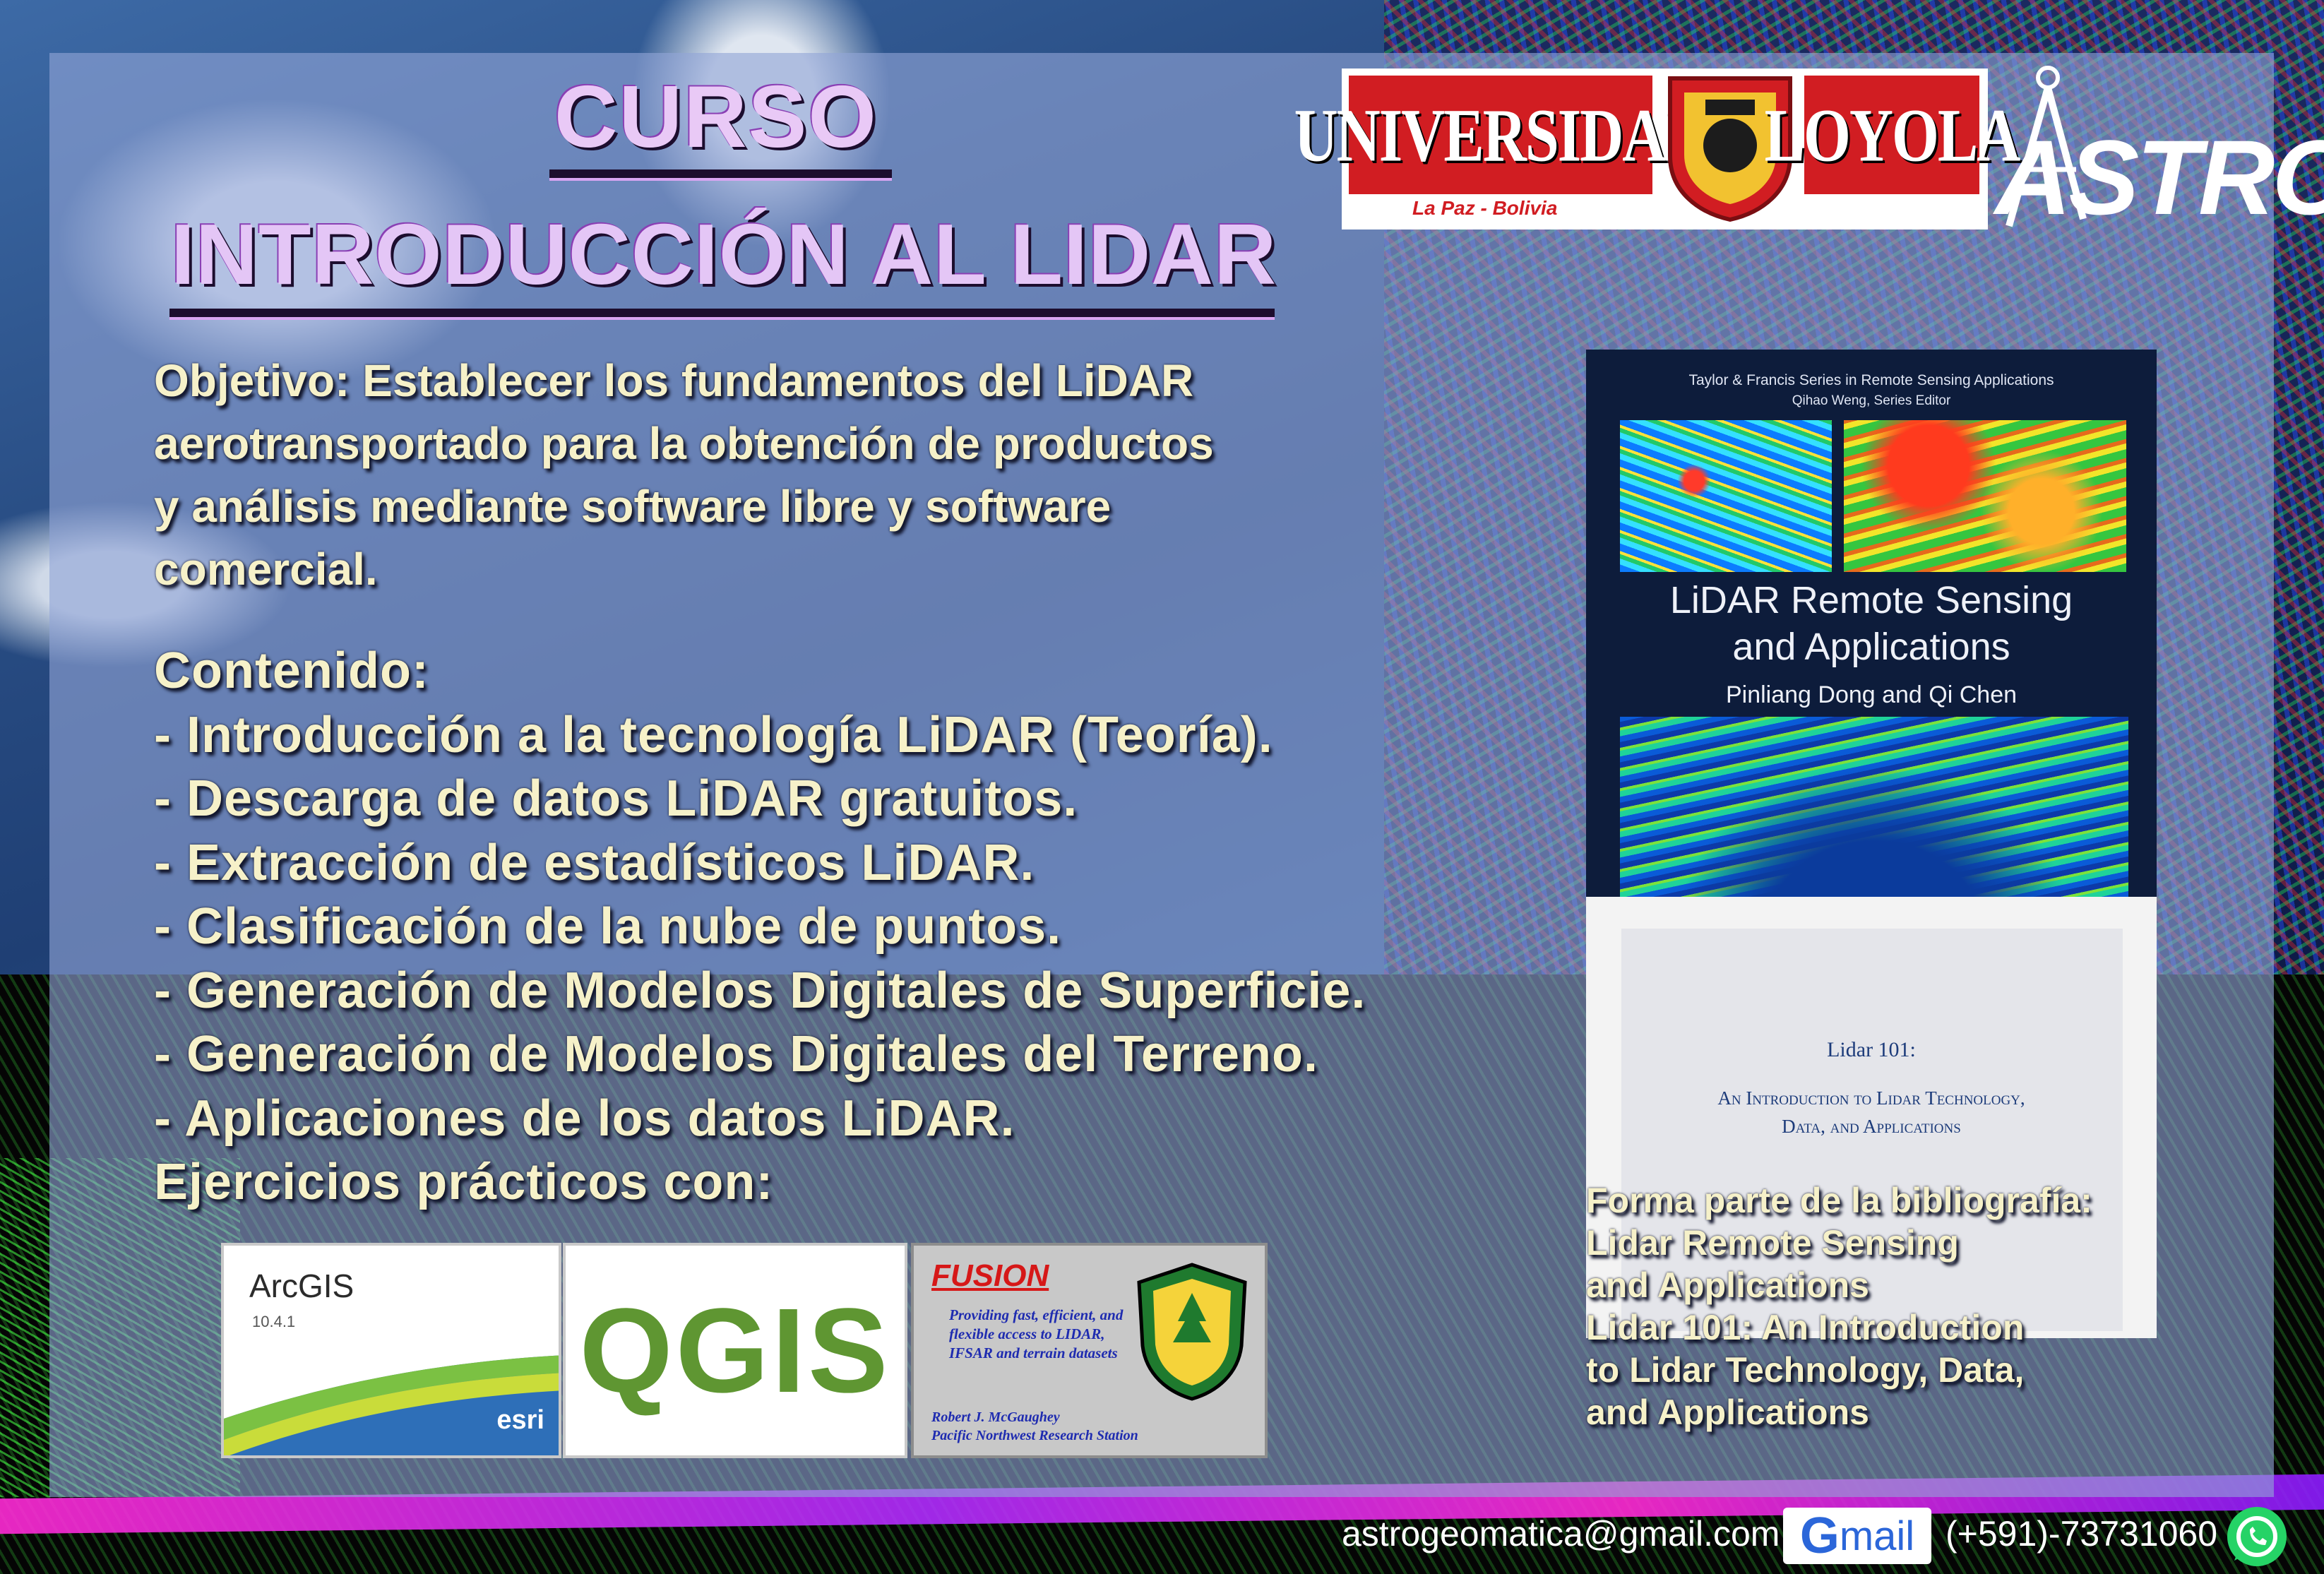 This screenshot has height=1574, width=2324. What do you see at coordinates (1871, 600) in the screenshot?
I see `book-title-line: LiDAR Remote Sensing` at bounding box center [1871, 600].